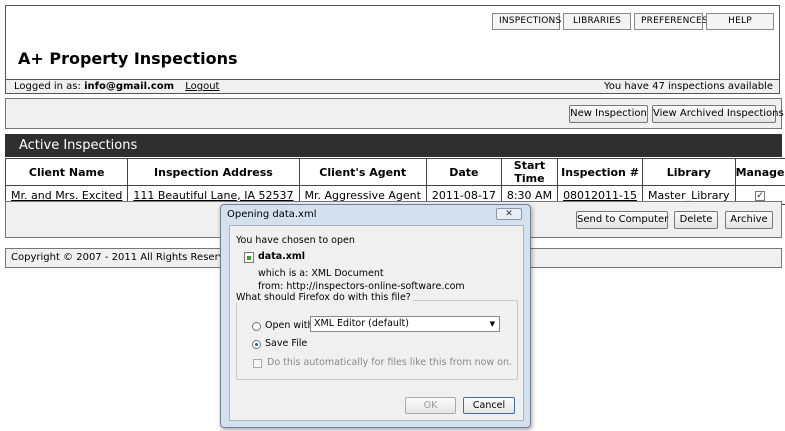 The width and height of the screenshot is (785, 431). What do you see at coordinates (256, 344) in the screenshot?
I see `save-file-radio` at bounding box center [256, 344].